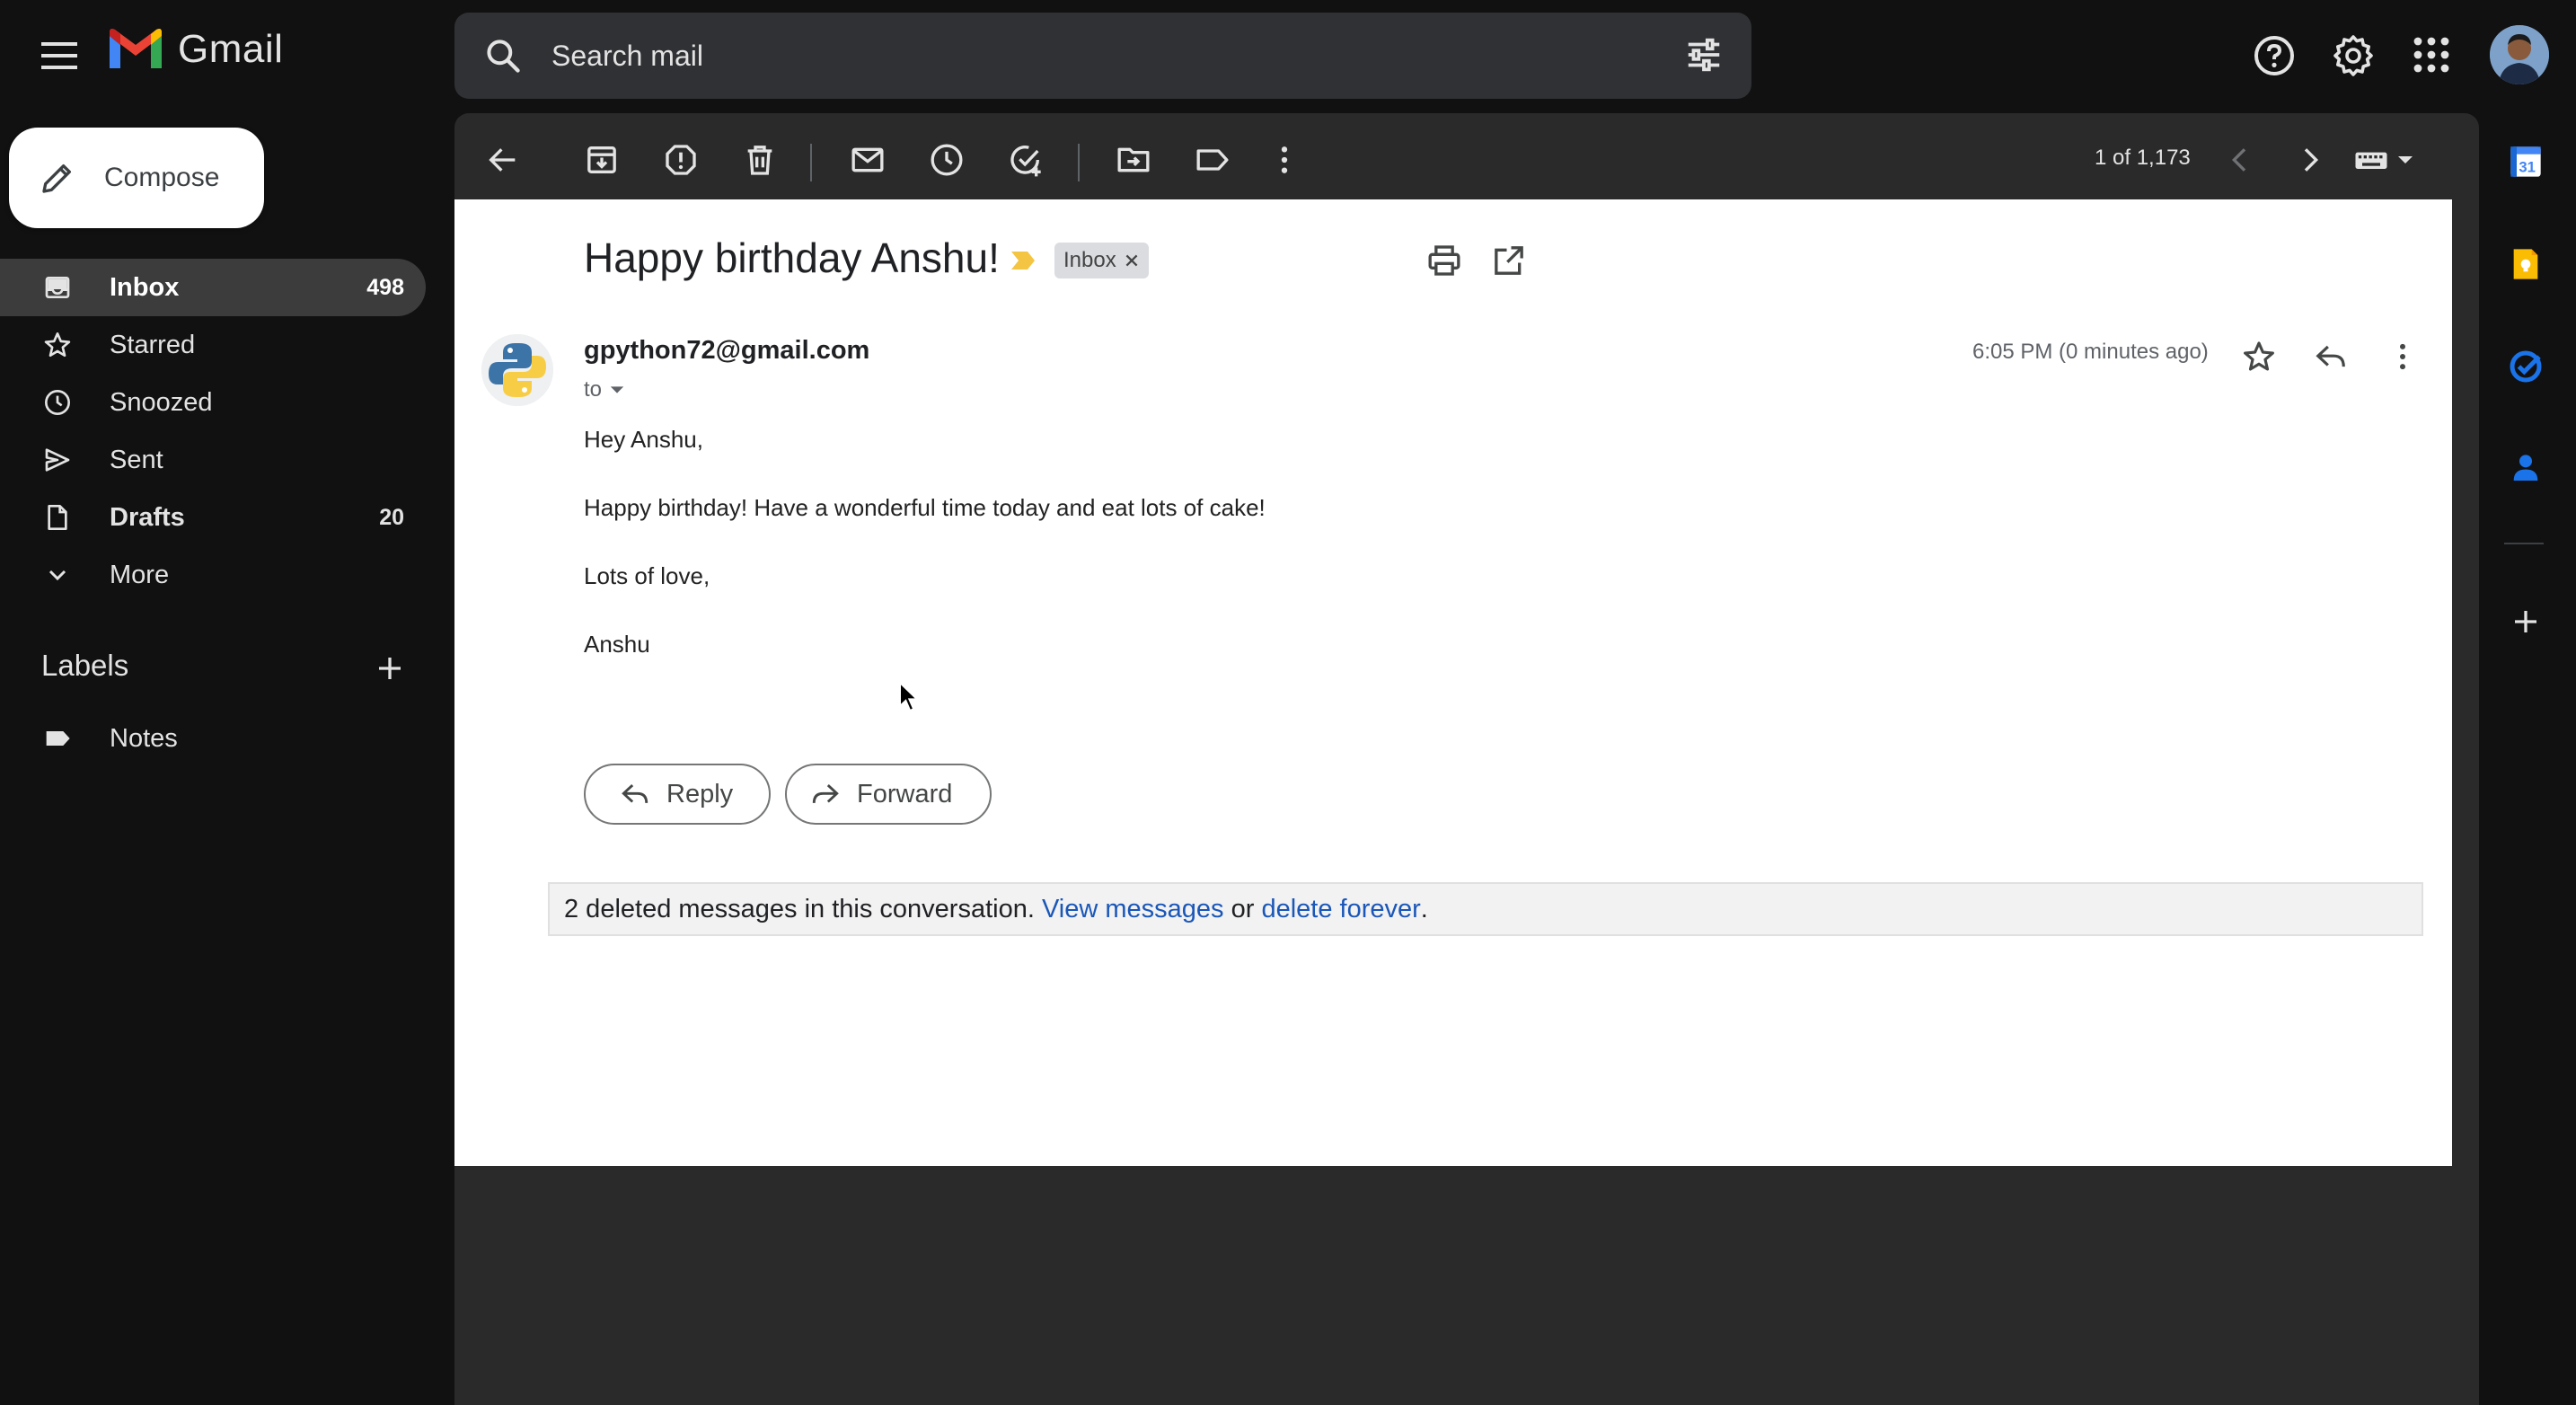 The width and height of the screenshot is (2576, 1405). Describe the element at coordinates (868, 160) in the screenshot. I see `mark-unread-icon` at that location.